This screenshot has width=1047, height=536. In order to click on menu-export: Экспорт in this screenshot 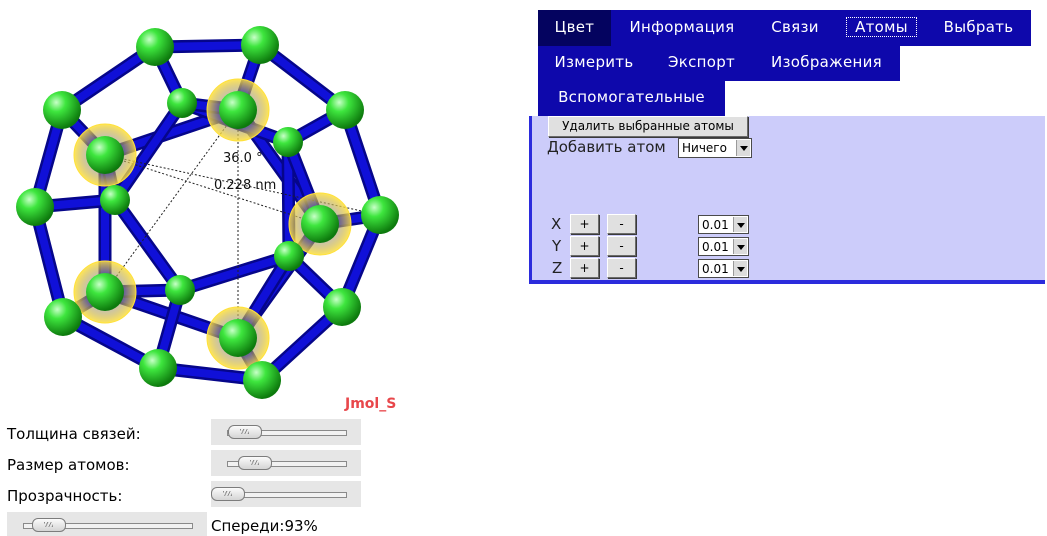, I will do `click(701, 63)`.